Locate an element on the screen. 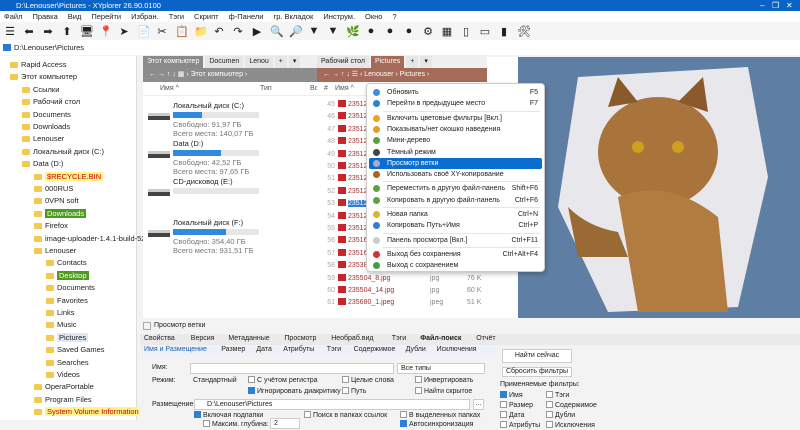 The width and height of the screenshot is (800, 430). tree-item: 000RUS is located at coordinates (53, 188).